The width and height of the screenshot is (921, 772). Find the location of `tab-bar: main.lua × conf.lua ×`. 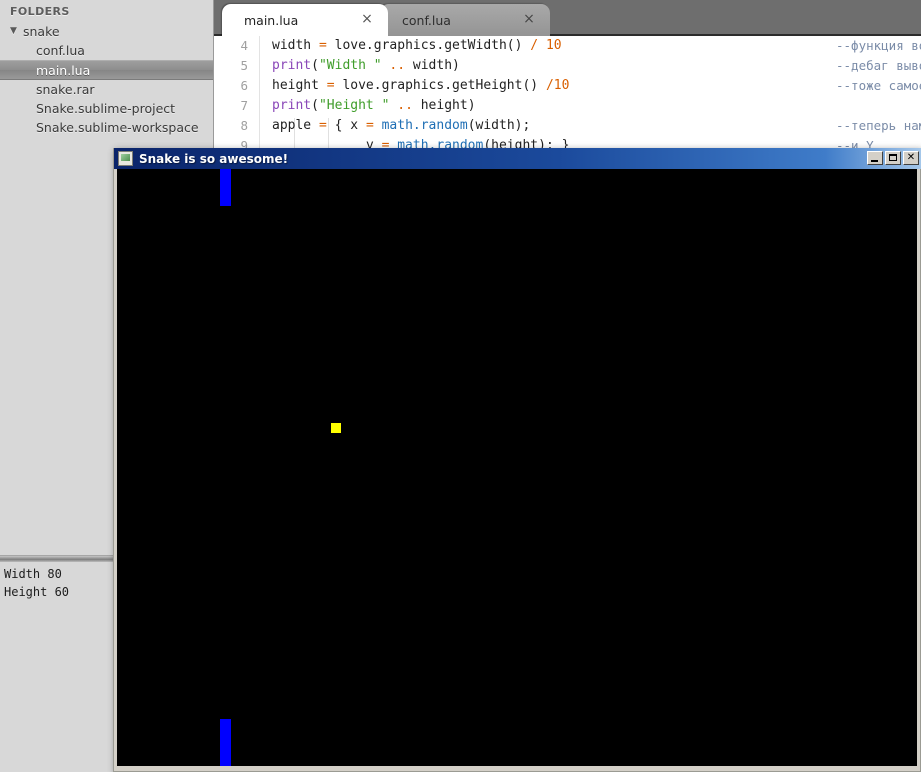

tab-bar: main.lua × conf.lua × is located at coordinates (567, 18).